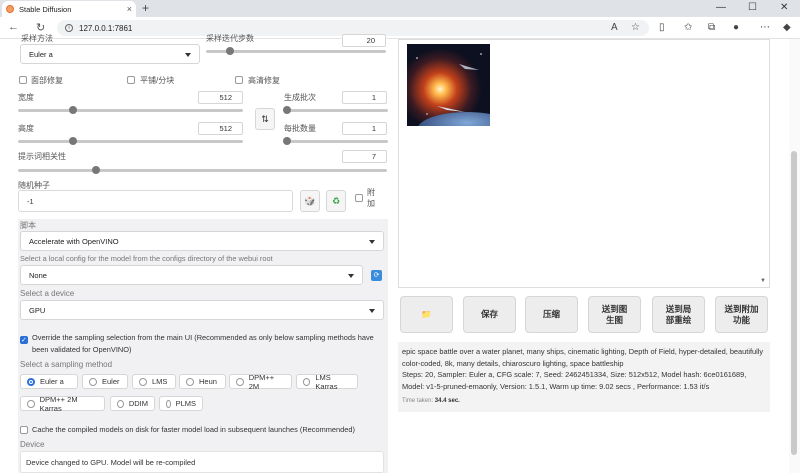 The width and height of the screenshot is (800, 473). I want to click on time-taken: Time taken: 34.4 sec., so click(584, 402).